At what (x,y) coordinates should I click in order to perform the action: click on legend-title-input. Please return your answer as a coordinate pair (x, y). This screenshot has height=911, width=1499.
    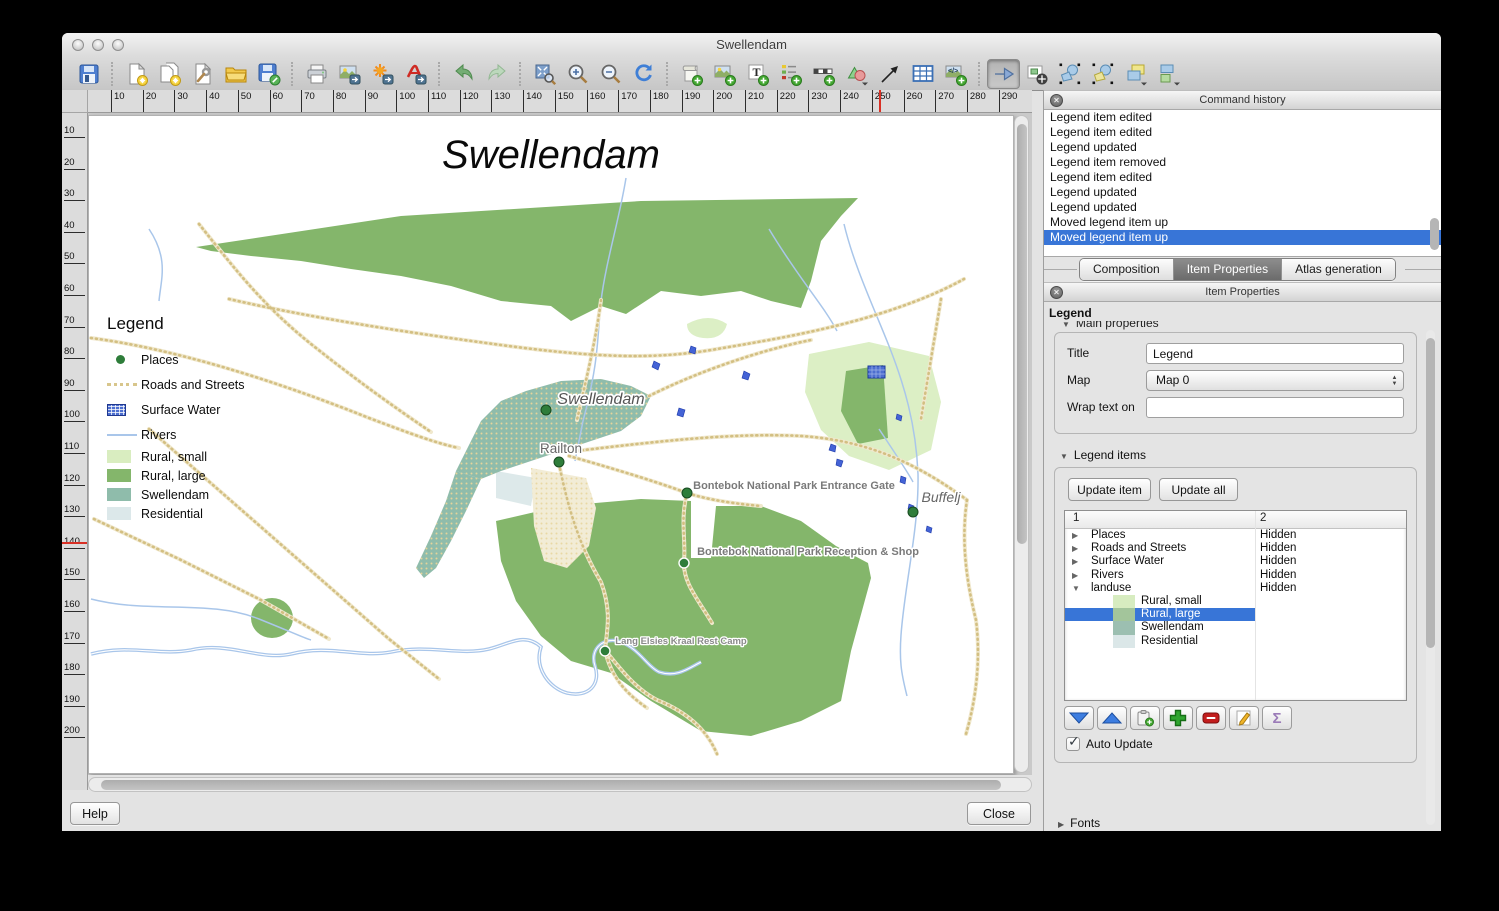
    Looking at the image, I should click on (1275, 353).